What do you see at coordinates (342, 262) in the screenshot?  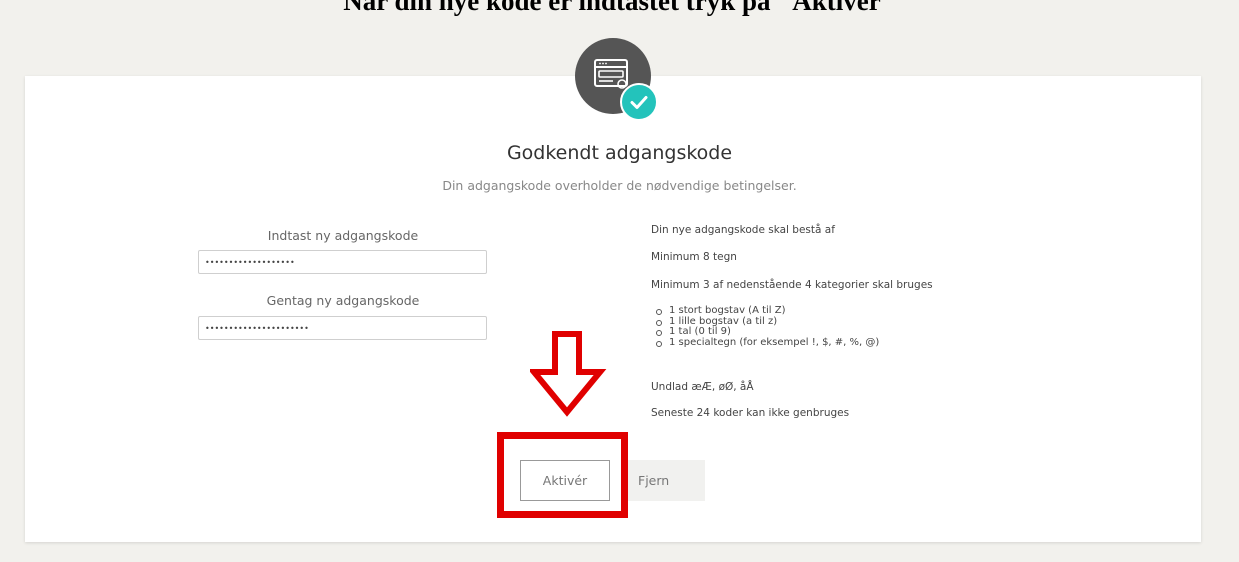 I see `new-password-input` at bounding box center [342, 262].